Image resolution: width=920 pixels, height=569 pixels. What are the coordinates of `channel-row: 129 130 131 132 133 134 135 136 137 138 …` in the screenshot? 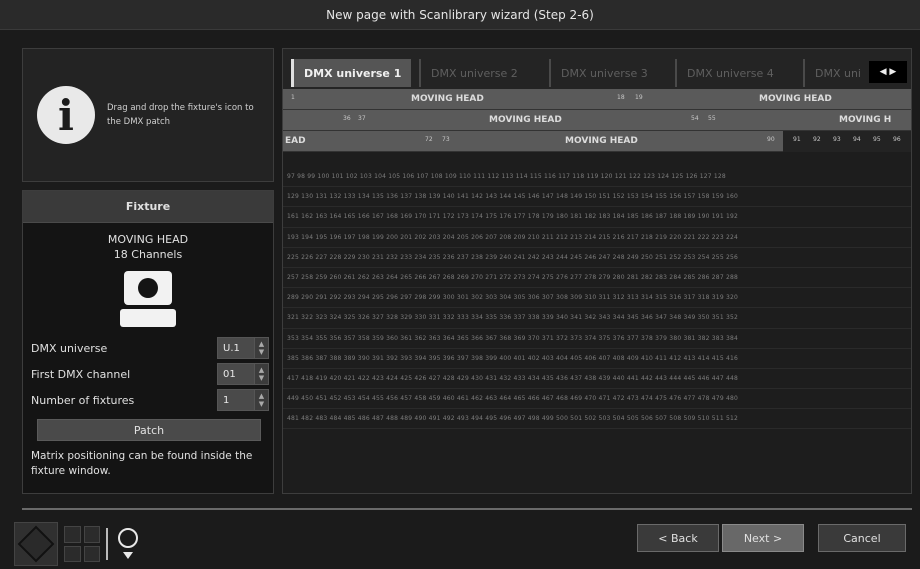 It's located at (597, 197).